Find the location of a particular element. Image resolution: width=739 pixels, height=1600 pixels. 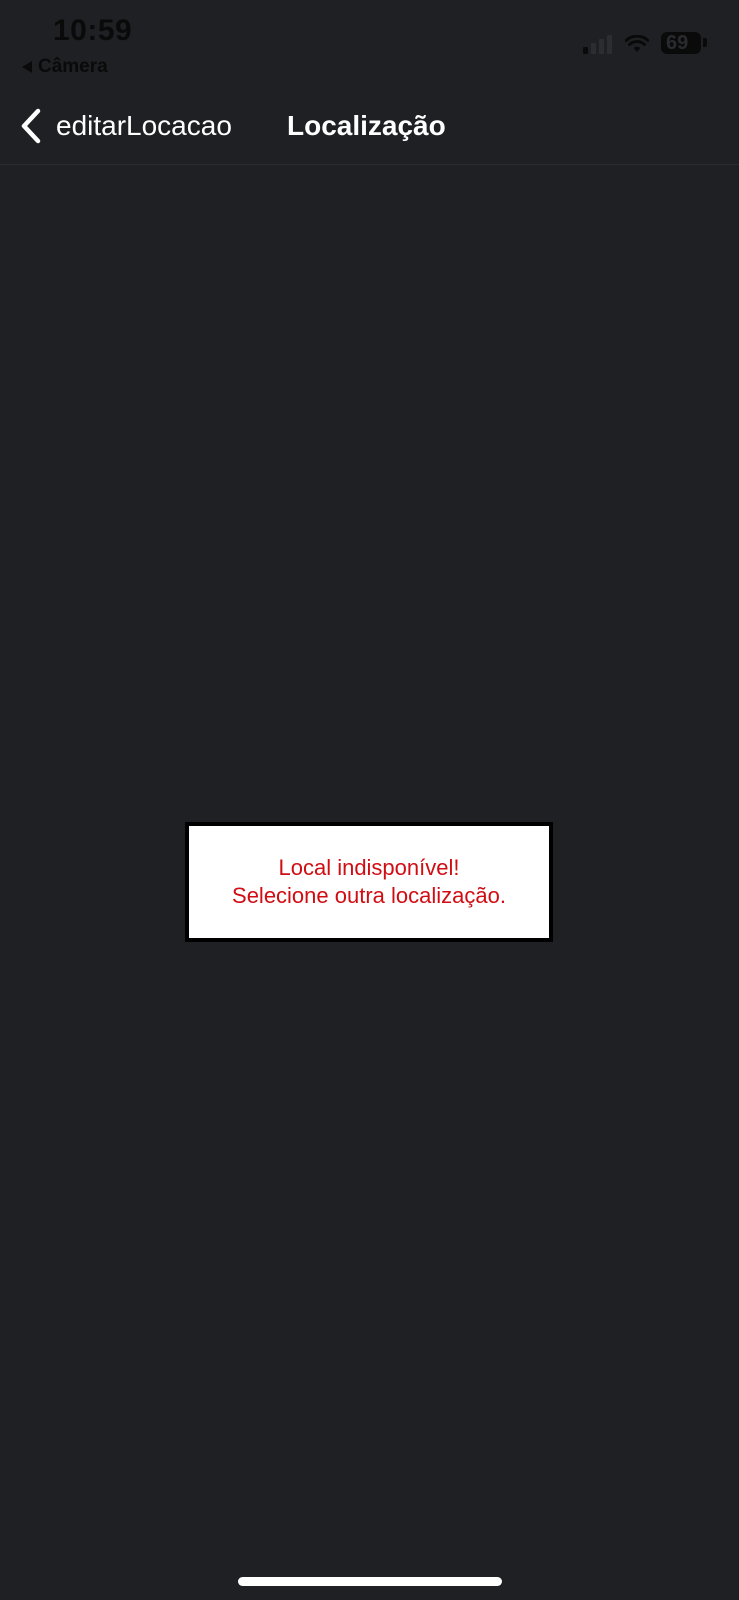

cellular-signal-icon is located at coordinates (597, 44).